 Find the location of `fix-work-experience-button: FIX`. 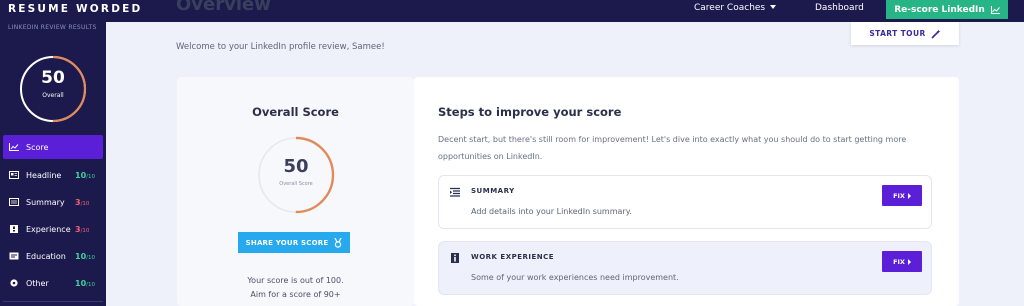

fix-work-experience-button: FIX is located at coordinates (902, 261).